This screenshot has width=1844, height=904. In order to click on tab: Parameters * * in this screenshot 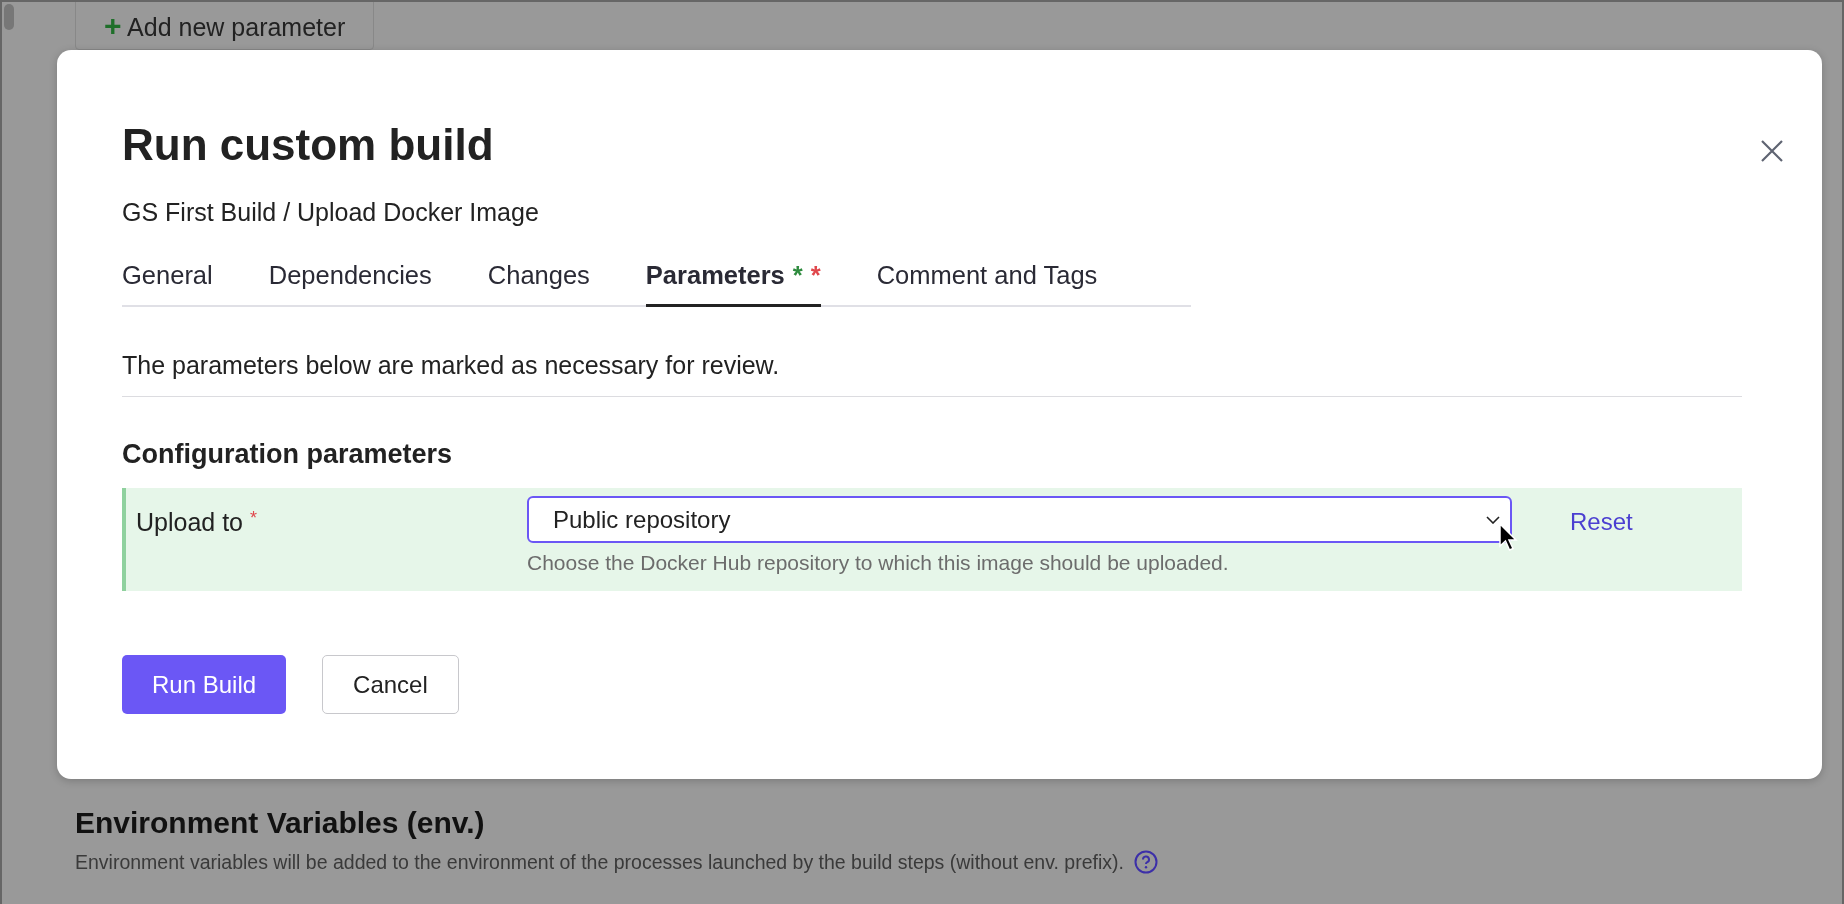, I will do `click(733, 282)`.